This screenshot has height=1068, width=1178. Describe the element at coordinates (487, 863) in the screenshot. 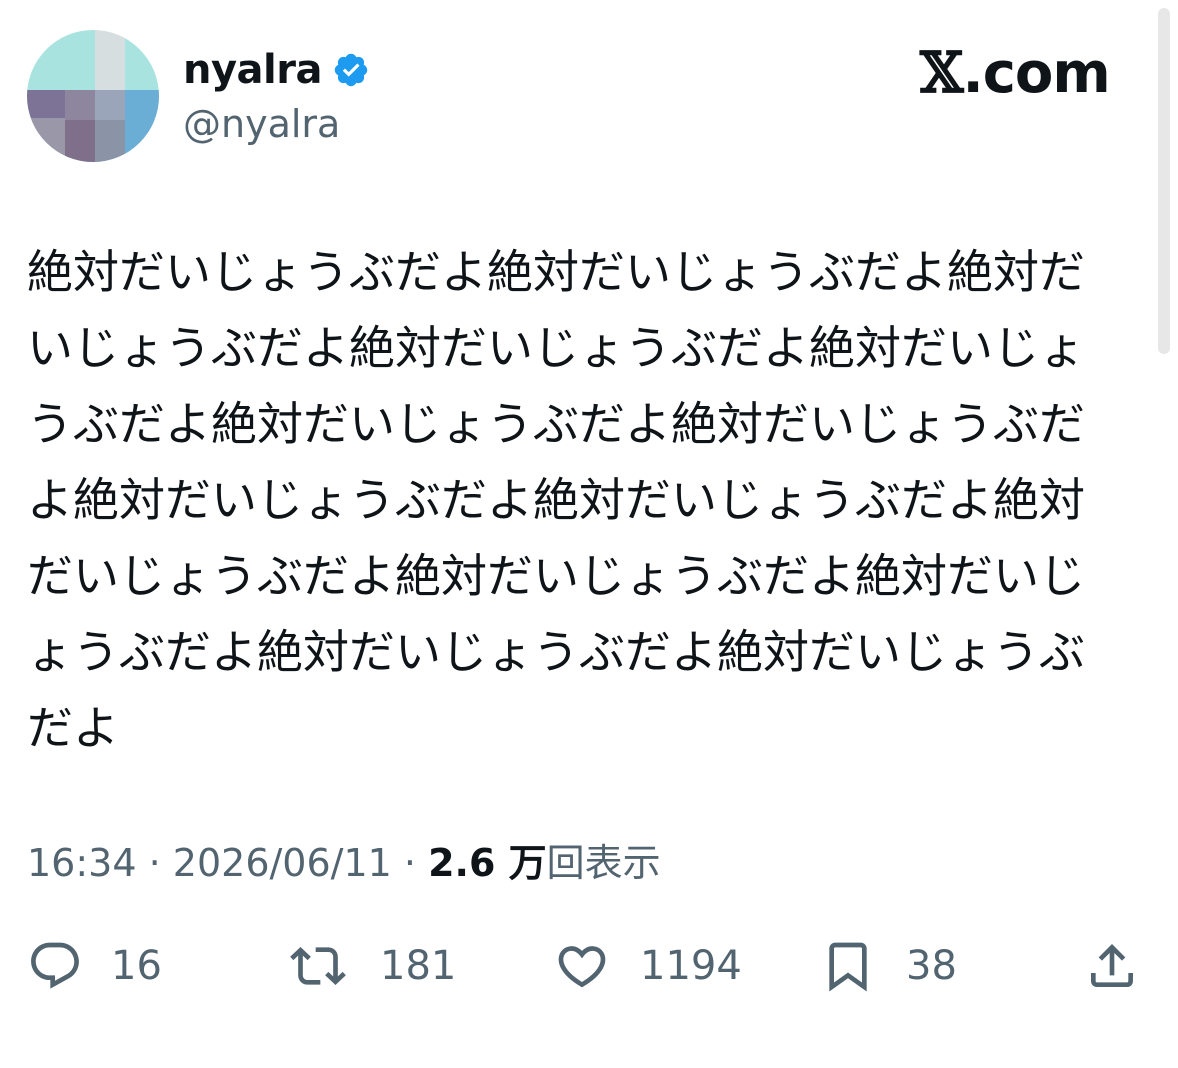

I see `views-count: 2.6 万` at that location.